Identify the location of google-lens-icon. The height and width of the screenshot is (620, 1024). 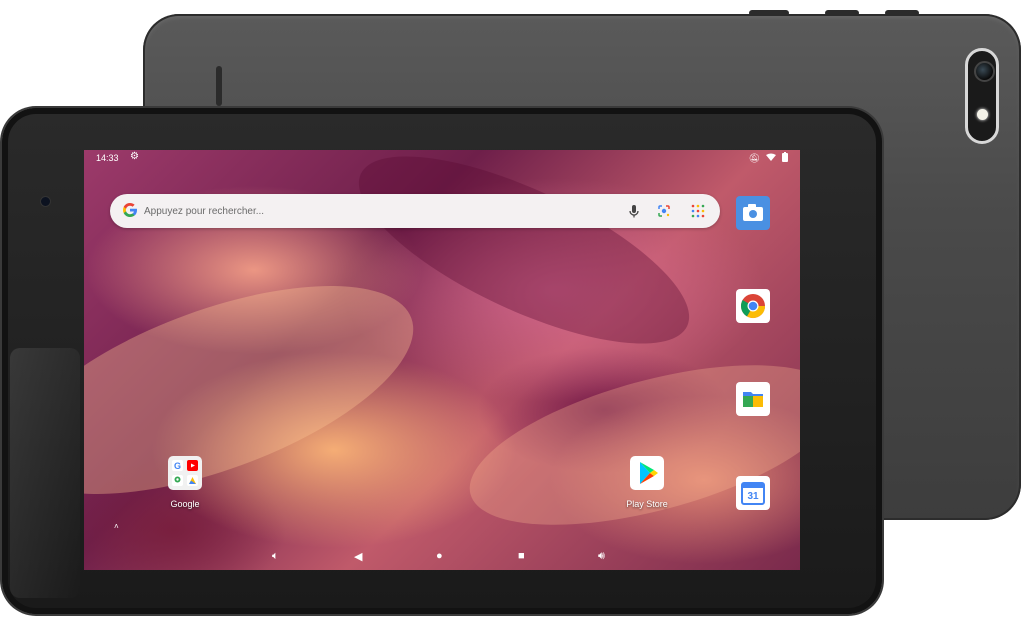
(664, 211).